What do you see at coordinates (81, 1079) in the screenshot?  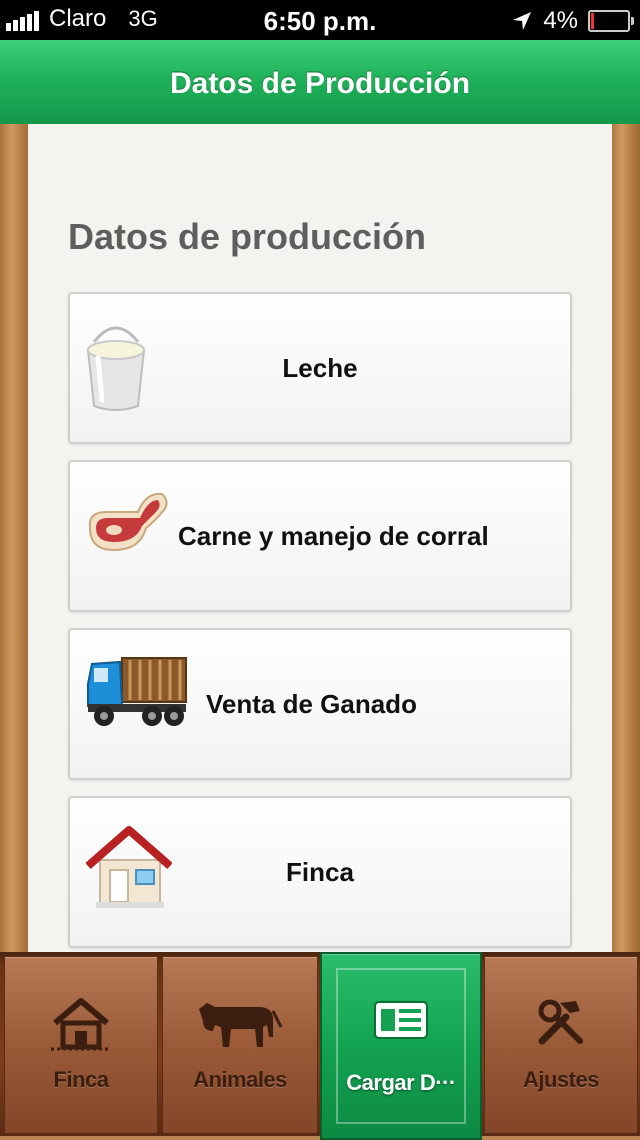 I see `tab-label: Finca` at bounding box center [81, 1079].